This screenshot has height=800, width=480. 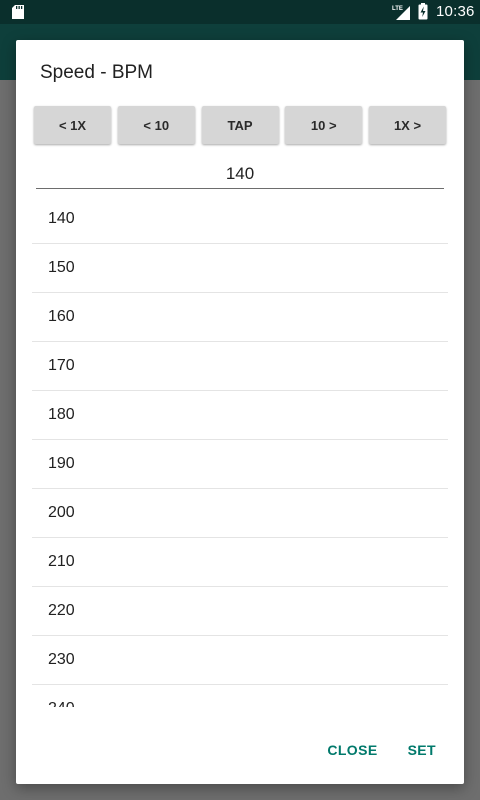 I want to click on bpm-value-input, so click(x=240, y=174).